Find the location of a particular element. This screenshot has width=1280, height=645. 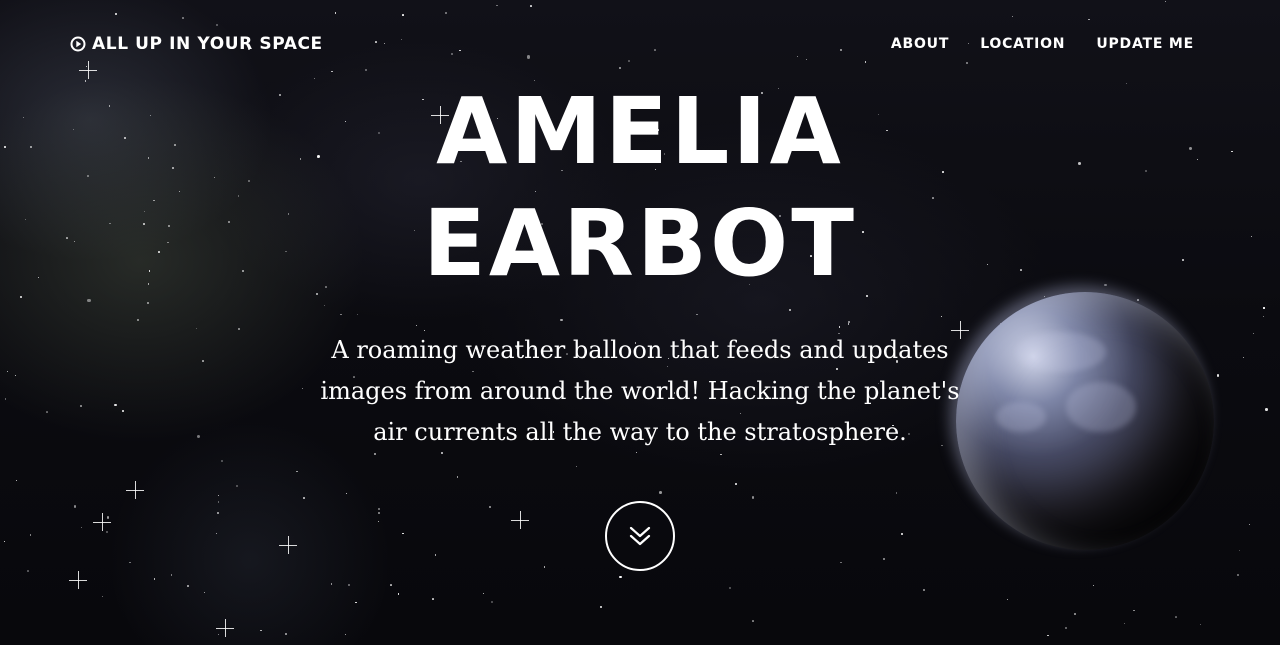

scroll-down-button is located at coordinates (640, 536).